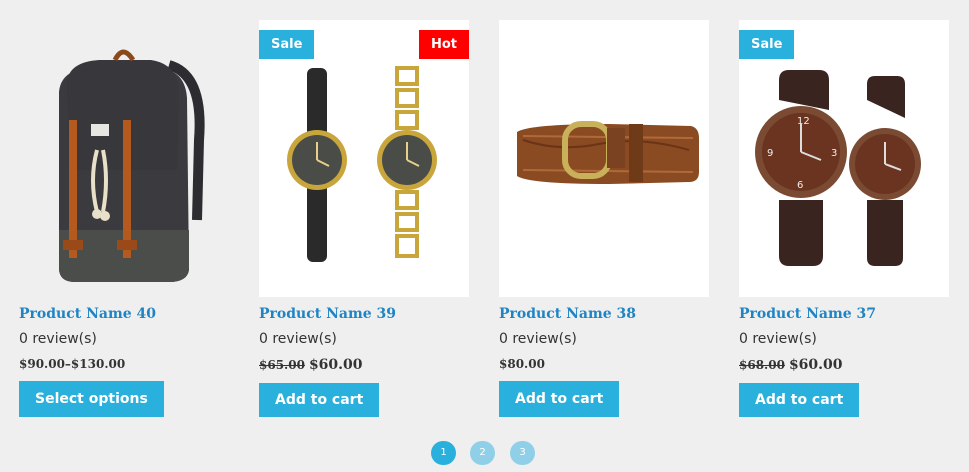 The image size is (969, 472). What do you see at coordinates (770, 153) in the screenshot?
I see `svg-text: 9` at bounding box center [770, 153].